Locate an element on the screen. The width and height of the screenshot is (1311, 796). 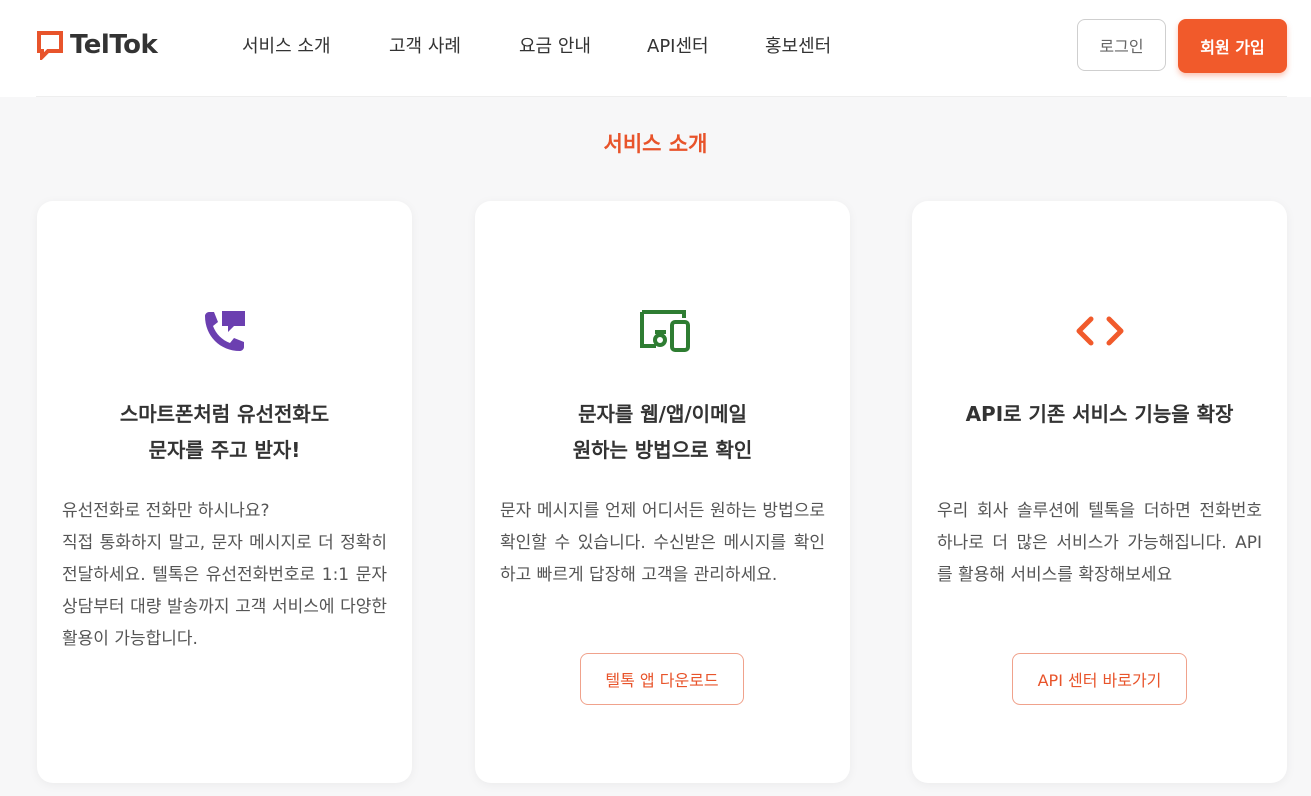
nav-item-pr-center: 홍보센터 is located at coordinates (798, 45).